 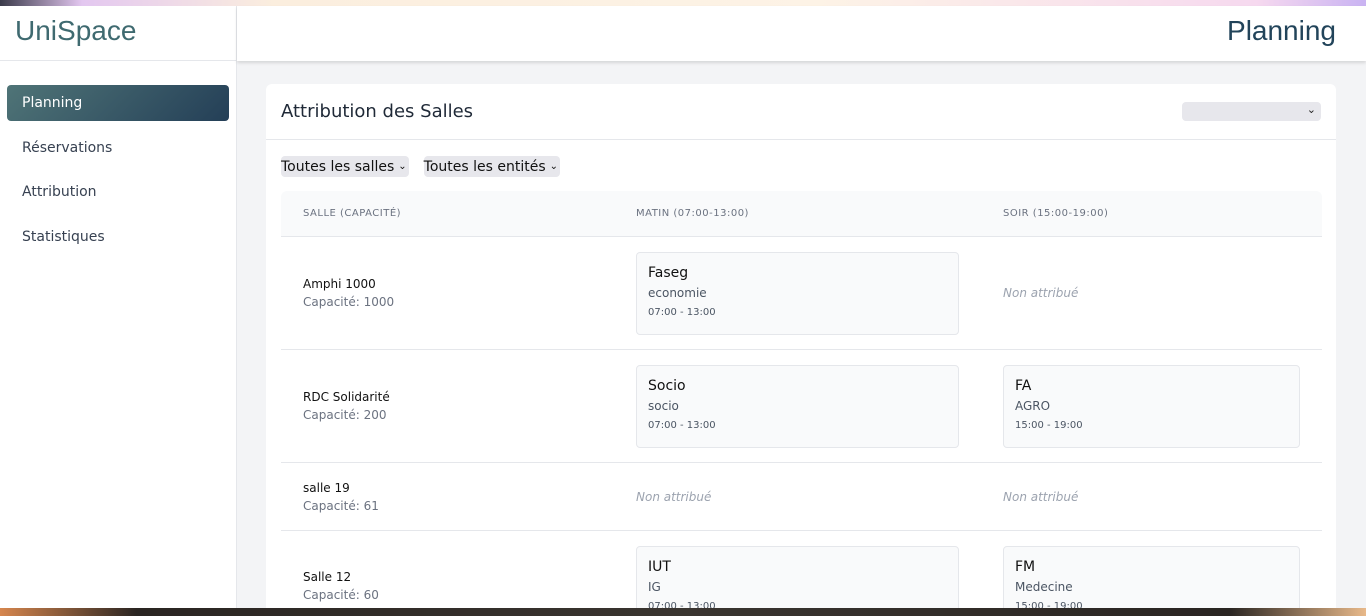 What do you see at coordinates (819, 497) in the screenshot?
I see `morning-cell: Non attribué` at bounding box center [819, 497].